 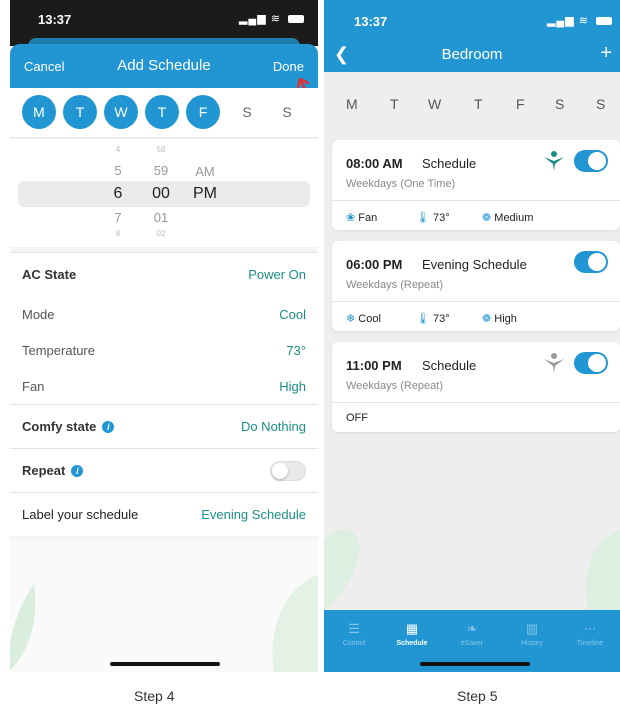 What do you see at coordinates (288, 471) in the screenshot?
I see `repeat-toggle` at bounding box center [288, 471].